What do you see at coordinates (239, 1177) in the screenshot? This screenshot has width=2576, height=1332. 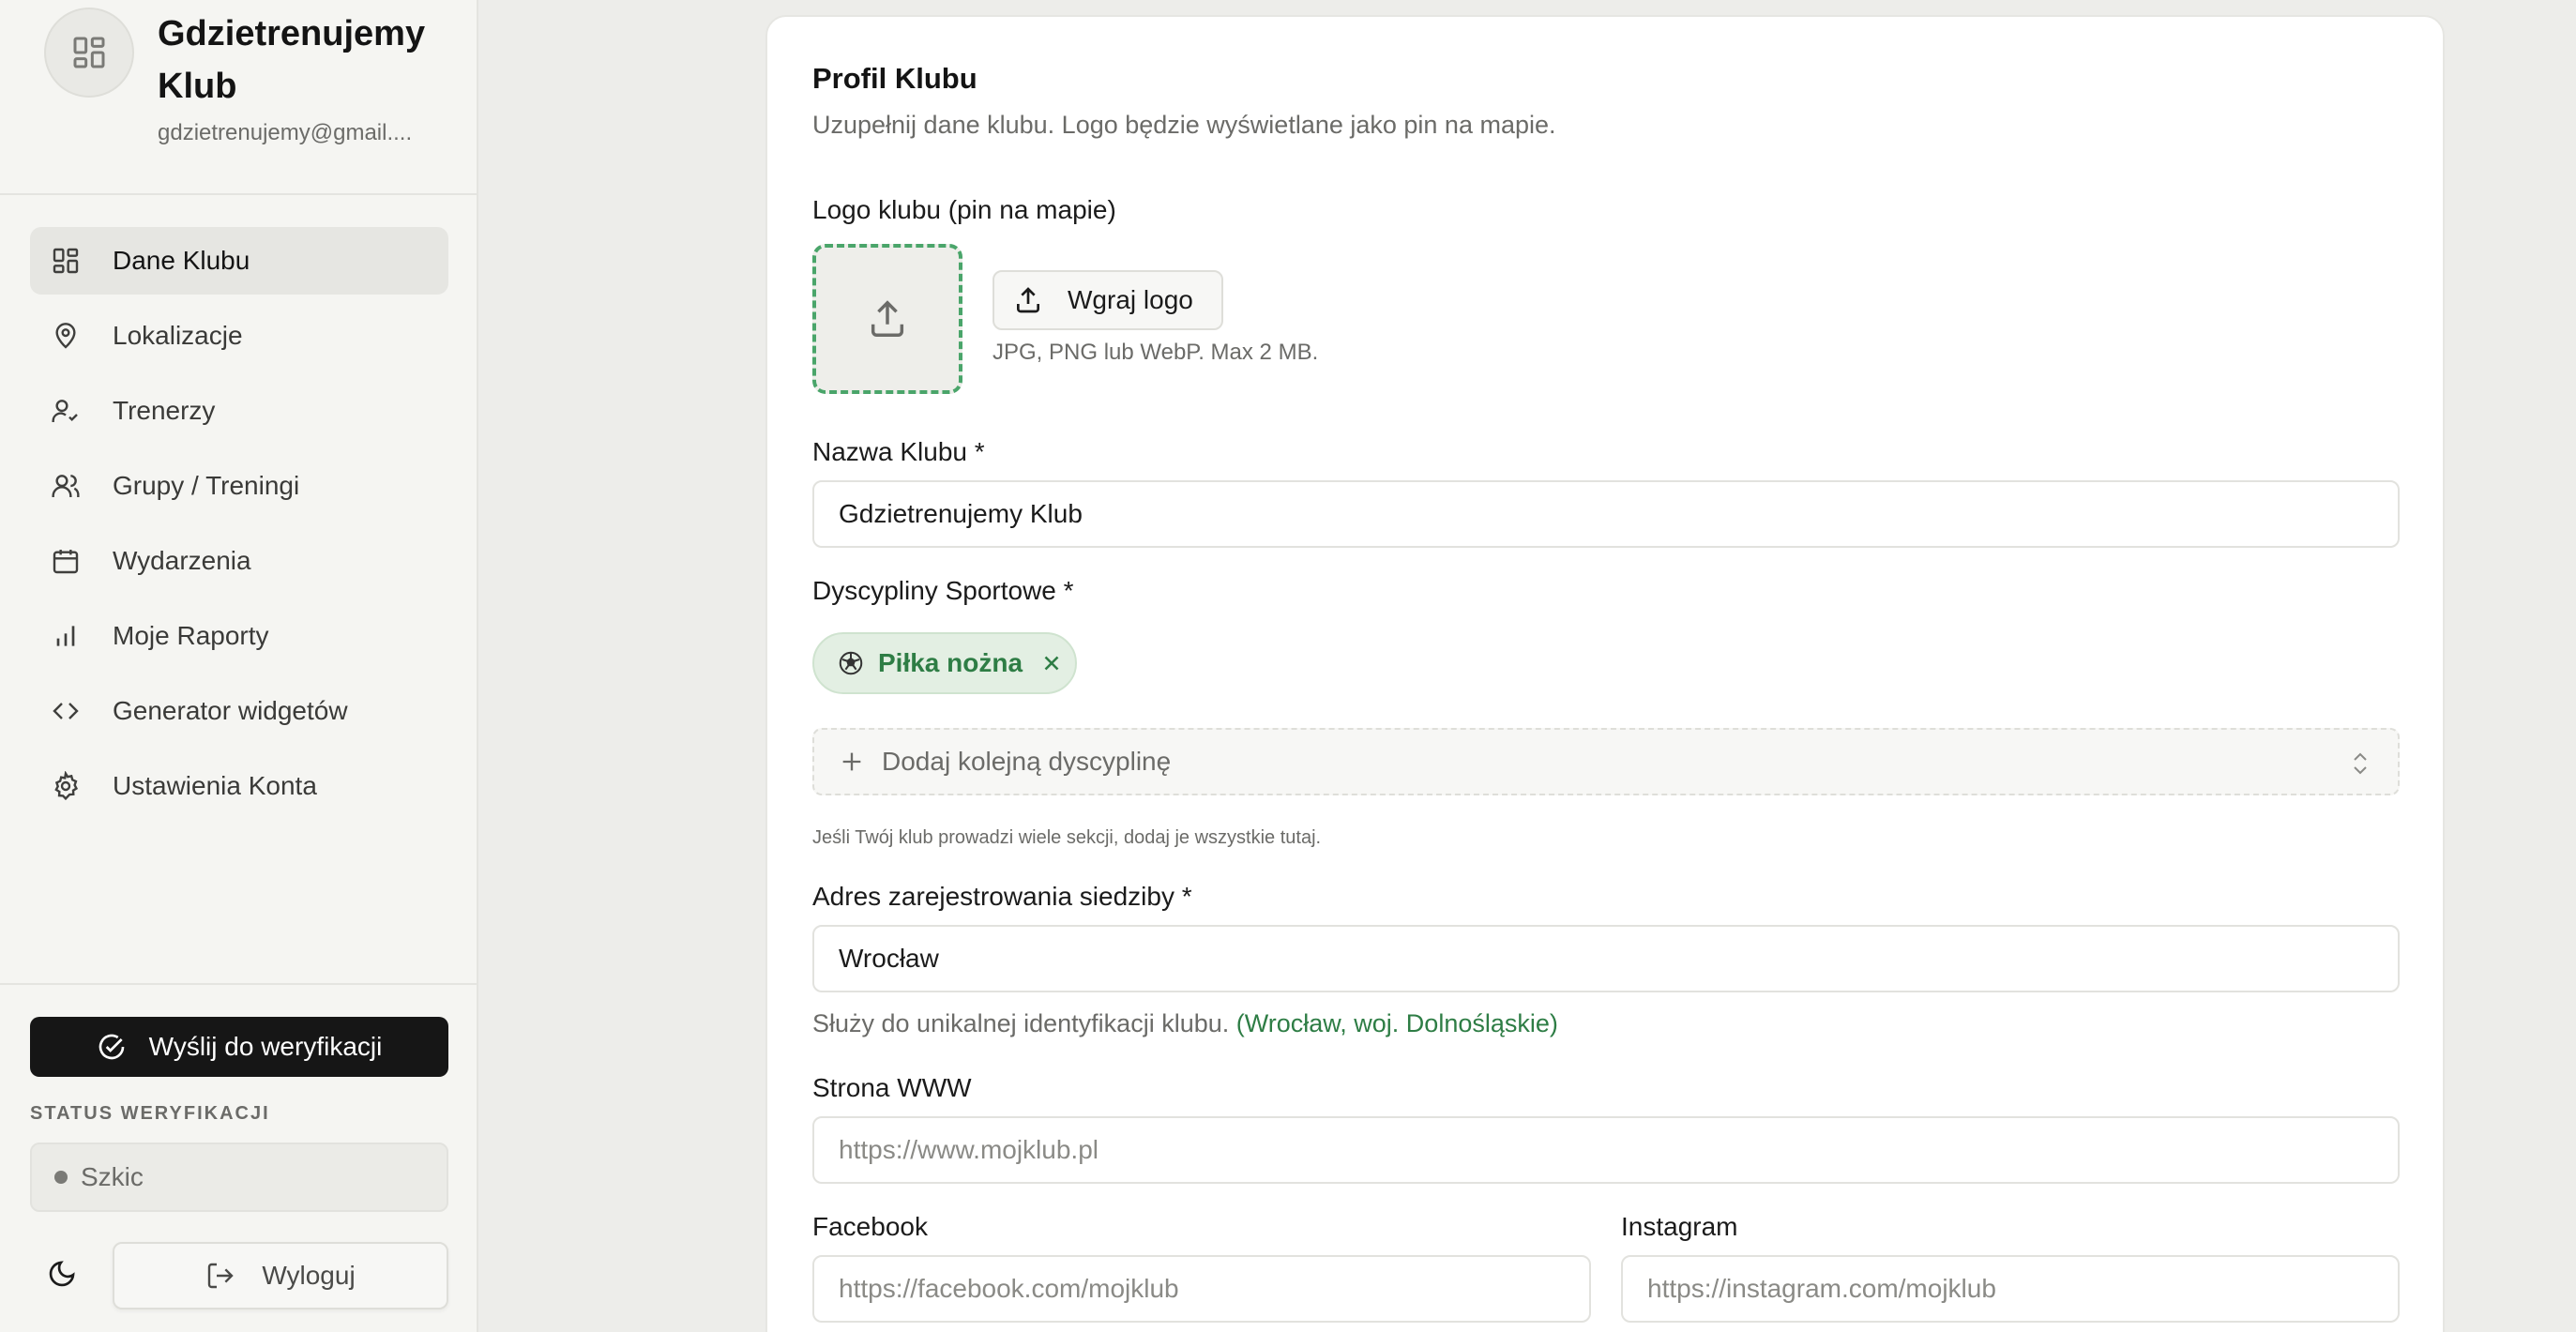 I see `status-badge: Szkic` at bounding box center [239, 1177].